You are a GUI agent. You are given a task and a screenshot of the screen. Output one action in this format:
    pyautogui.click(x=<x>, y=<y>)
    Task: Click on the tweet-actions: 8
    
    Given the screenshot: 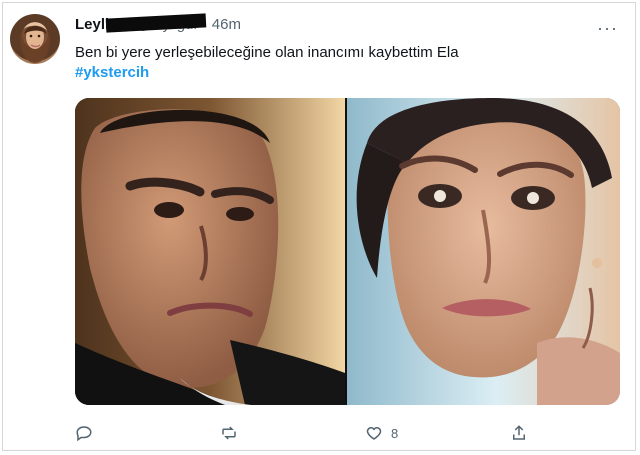 What is the action you would take?
    pyautogui.click(x=310, y=434)
    